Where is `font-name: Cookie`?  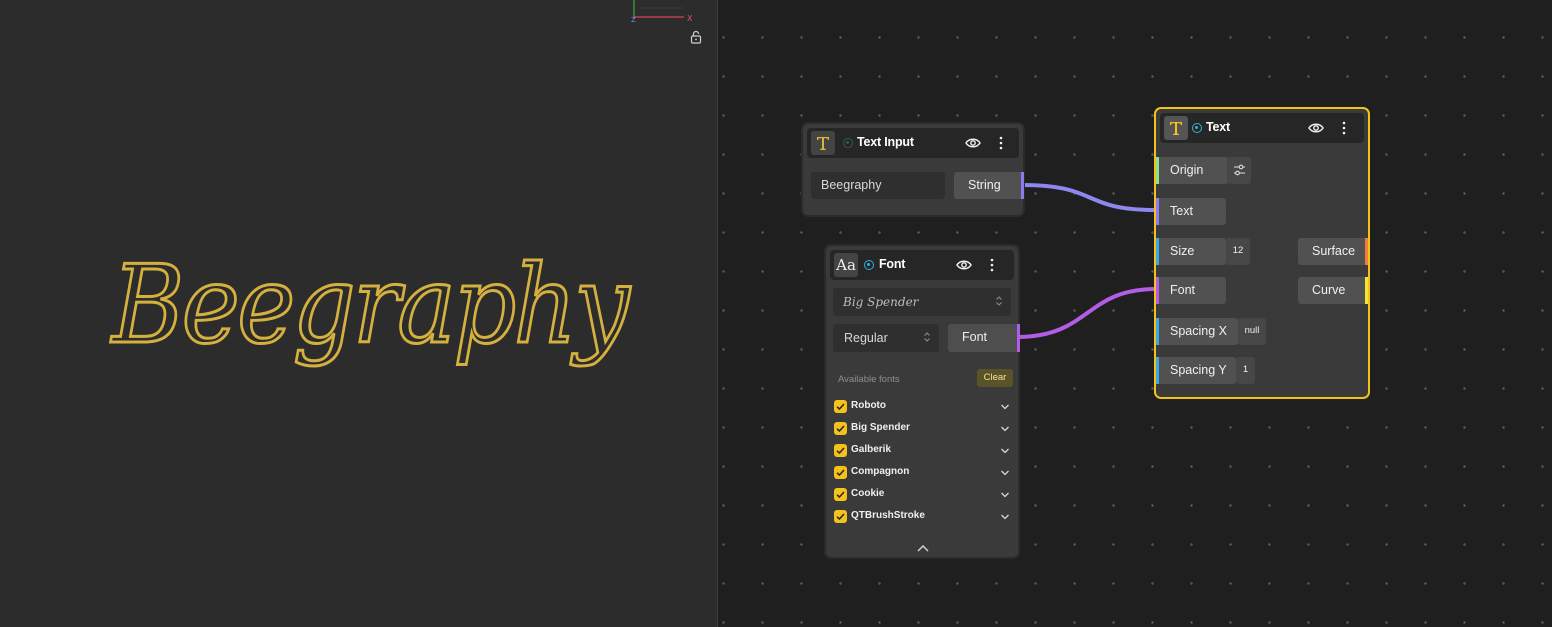
font-name: Cookie is located at coordinates (868, 493).